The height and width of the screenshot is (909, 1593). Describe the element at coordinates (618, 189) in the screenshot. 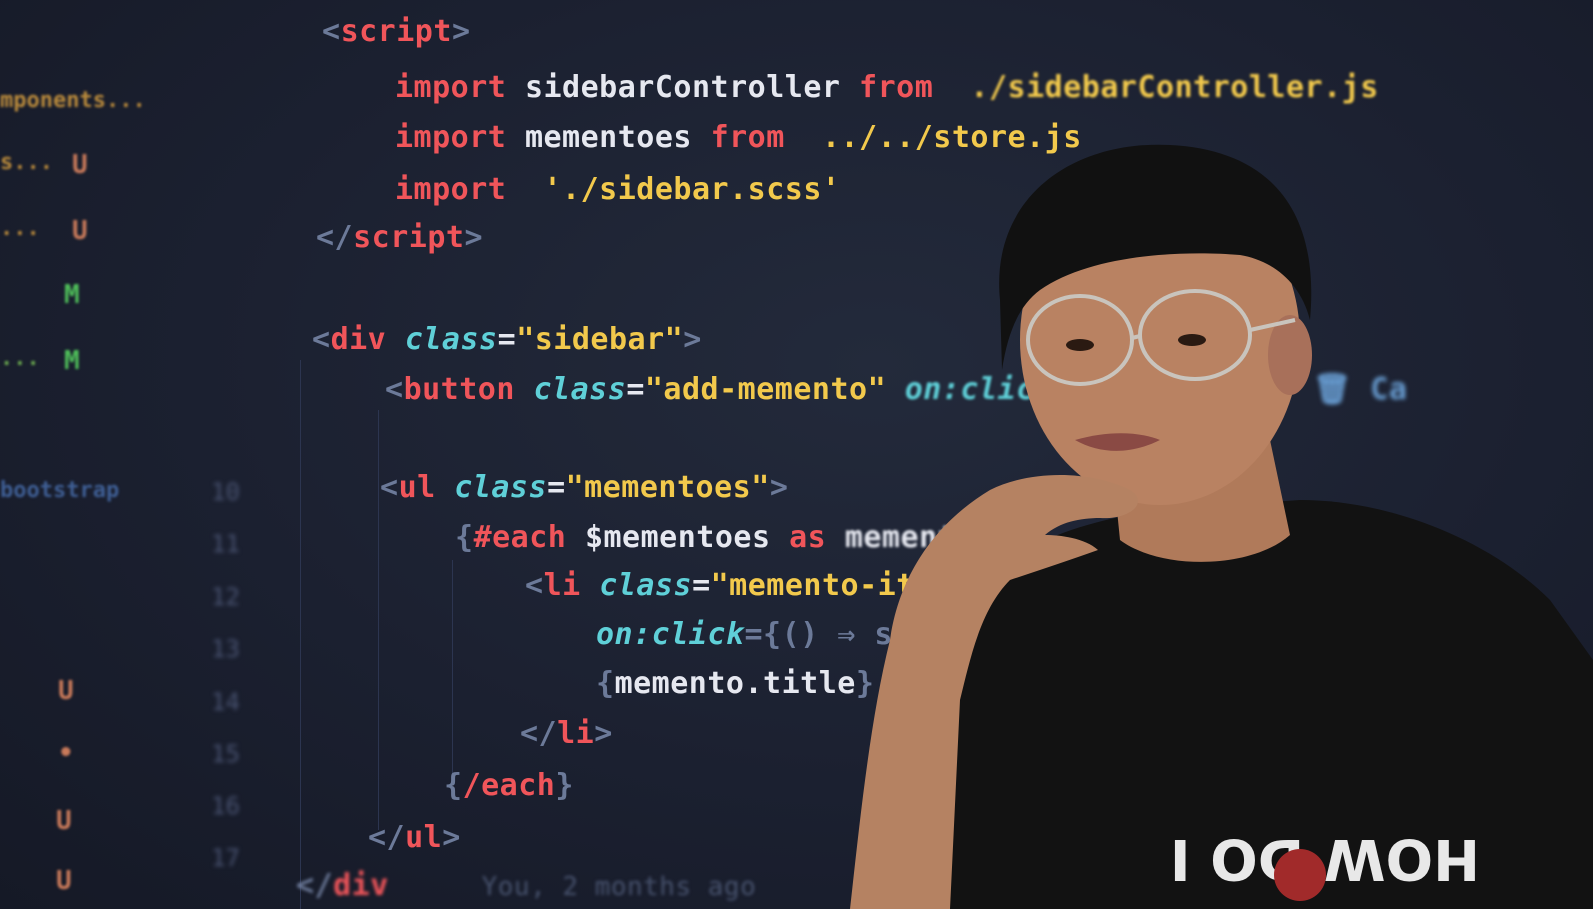

I see `code-line: import './sidebar.scss'` at that location.